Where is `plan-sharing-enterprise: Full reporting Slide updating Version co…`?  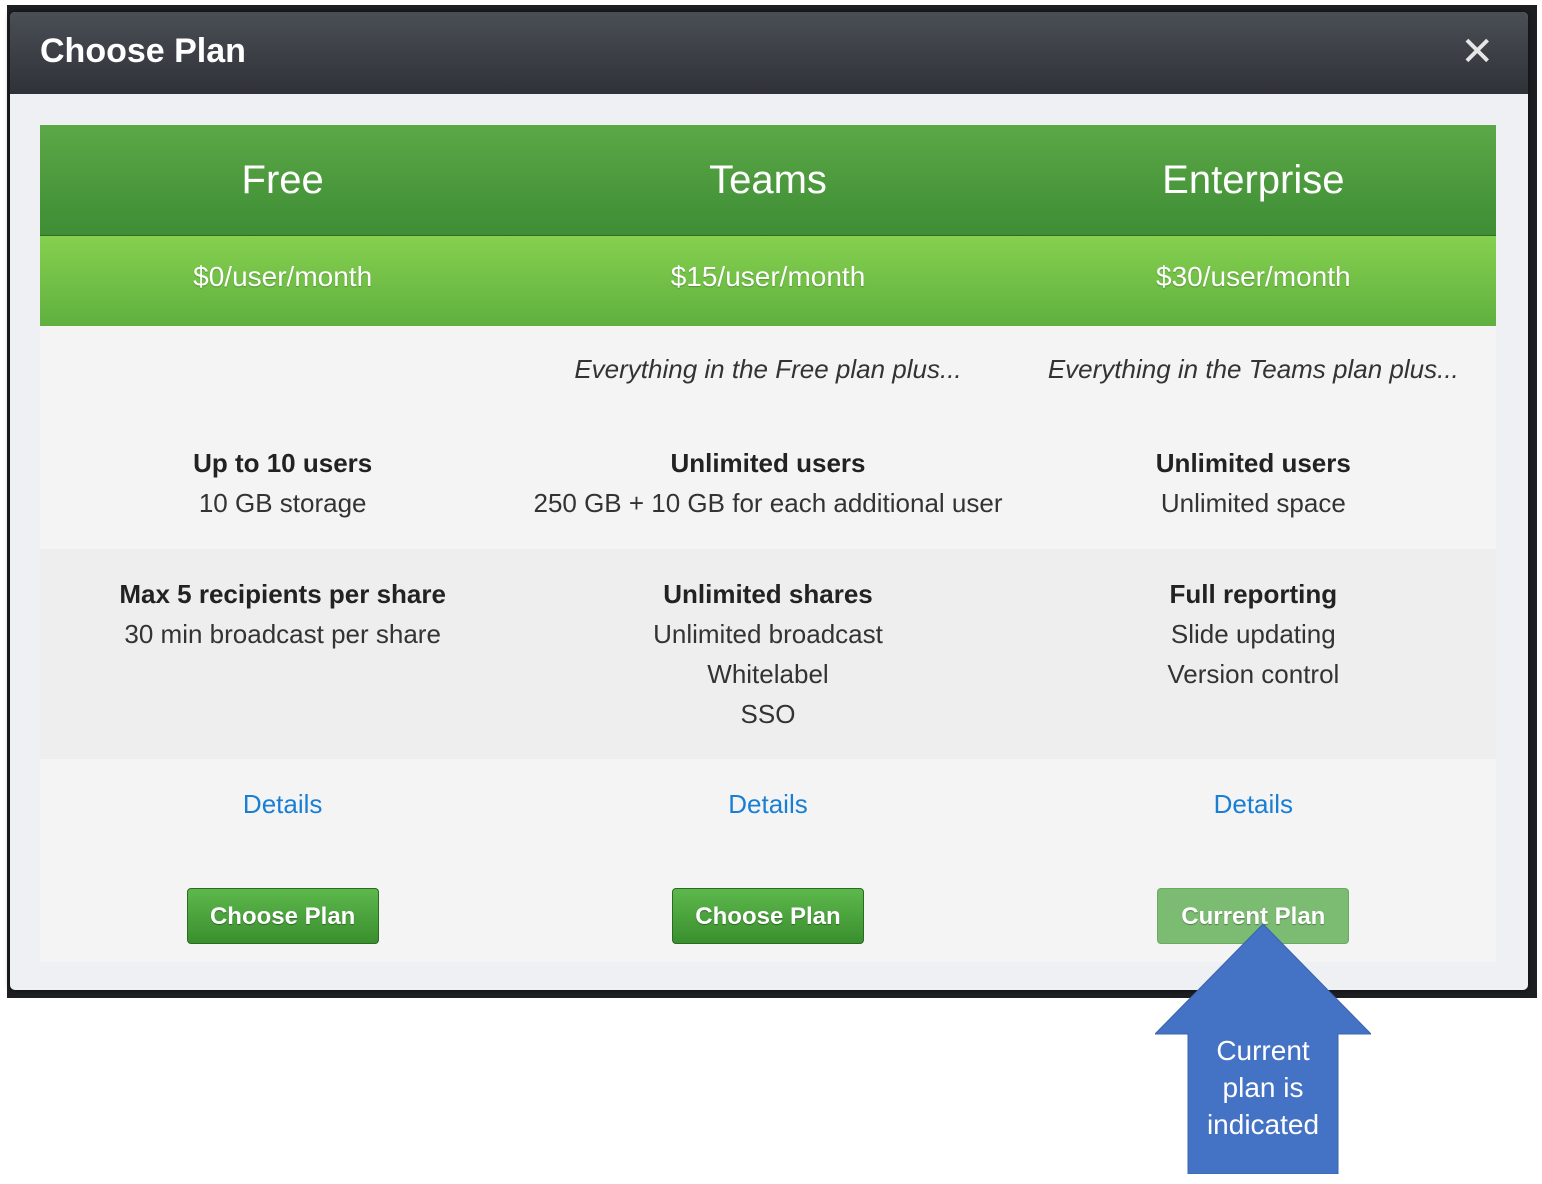 plan-sharing-enterprise: Full reporting Slide updating Version co… is located at coordinates (1253, 654).